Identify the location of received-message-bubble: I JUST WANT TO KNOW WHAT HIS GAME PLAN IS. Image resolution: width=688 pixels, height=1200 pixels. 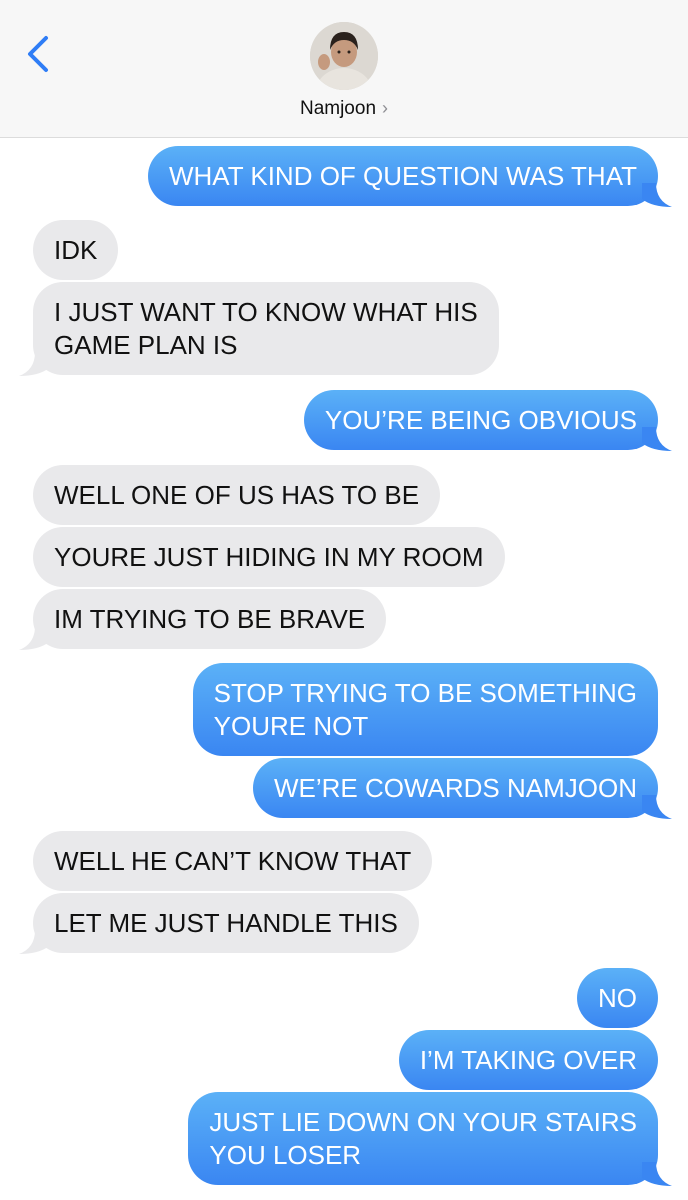
(259, 329).